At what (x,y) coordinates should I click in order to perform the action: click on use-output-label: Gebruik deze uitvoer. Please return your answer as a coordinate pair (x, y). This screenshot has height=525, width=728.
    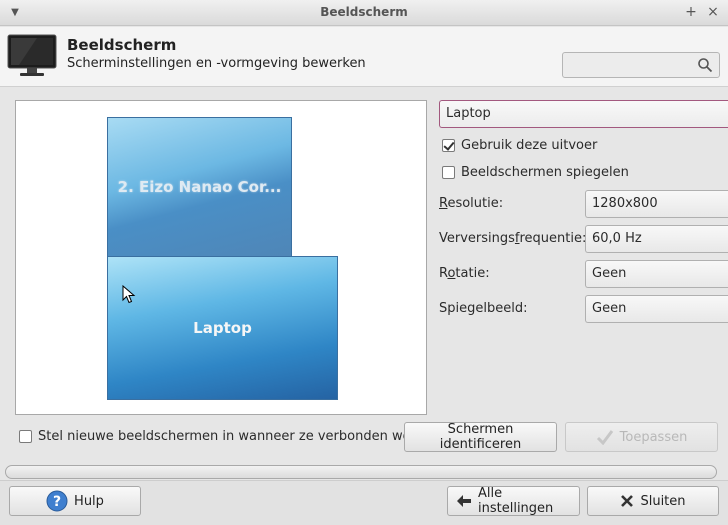
    Looking at the image, I should click on (529, 145).